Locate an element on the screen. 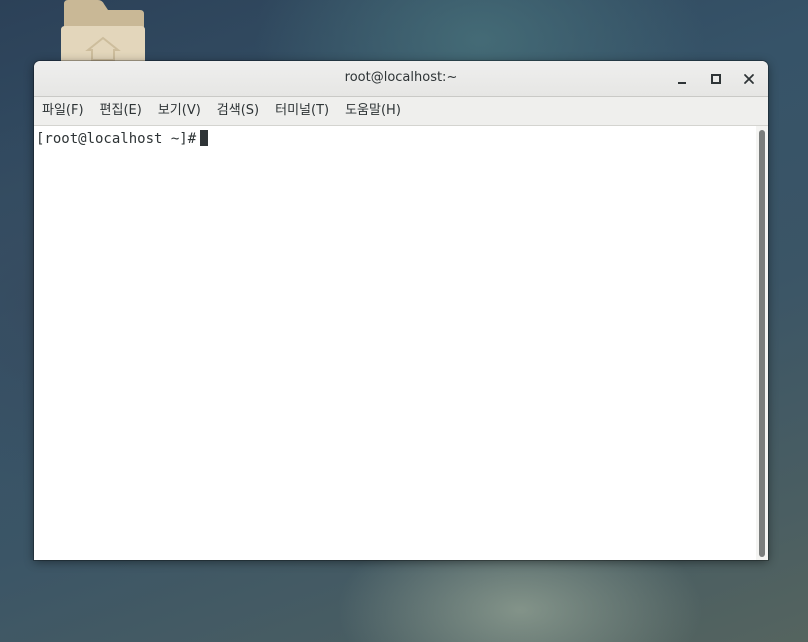 This screenshot has height=642, width=808. home-folder-icon is located at coordinates (103, 31).